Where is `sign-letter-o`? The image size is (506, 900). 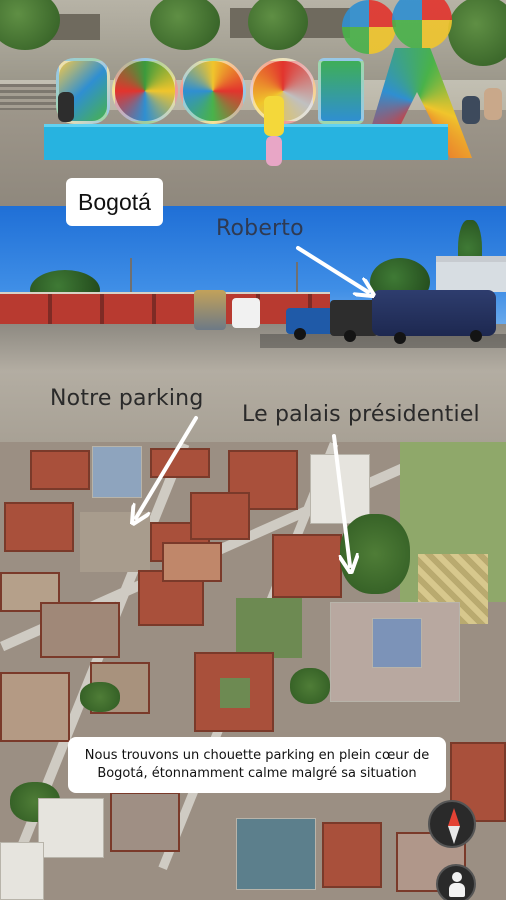
sign-letter-o is located at coordinates (145, 91).